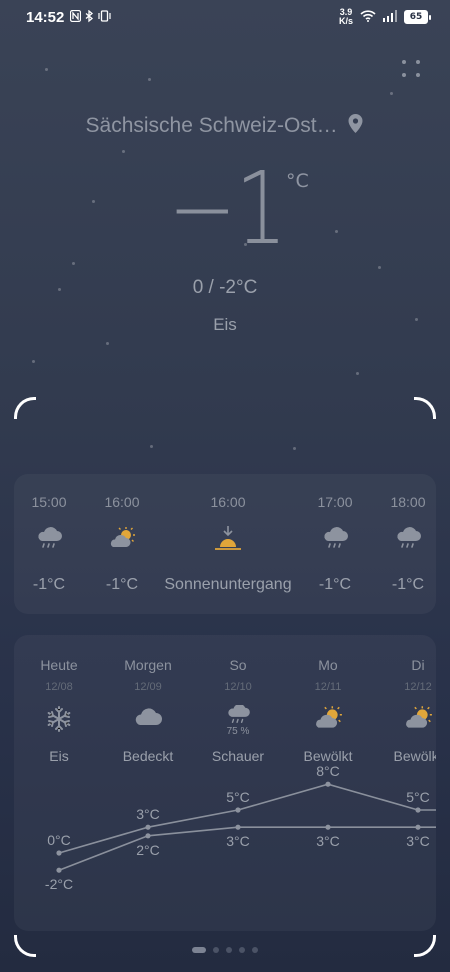 The image size is (450, 972). Describe the element at coordinates (425, 408) in the screenshot. I see `frame-corner-top-right` at that location.